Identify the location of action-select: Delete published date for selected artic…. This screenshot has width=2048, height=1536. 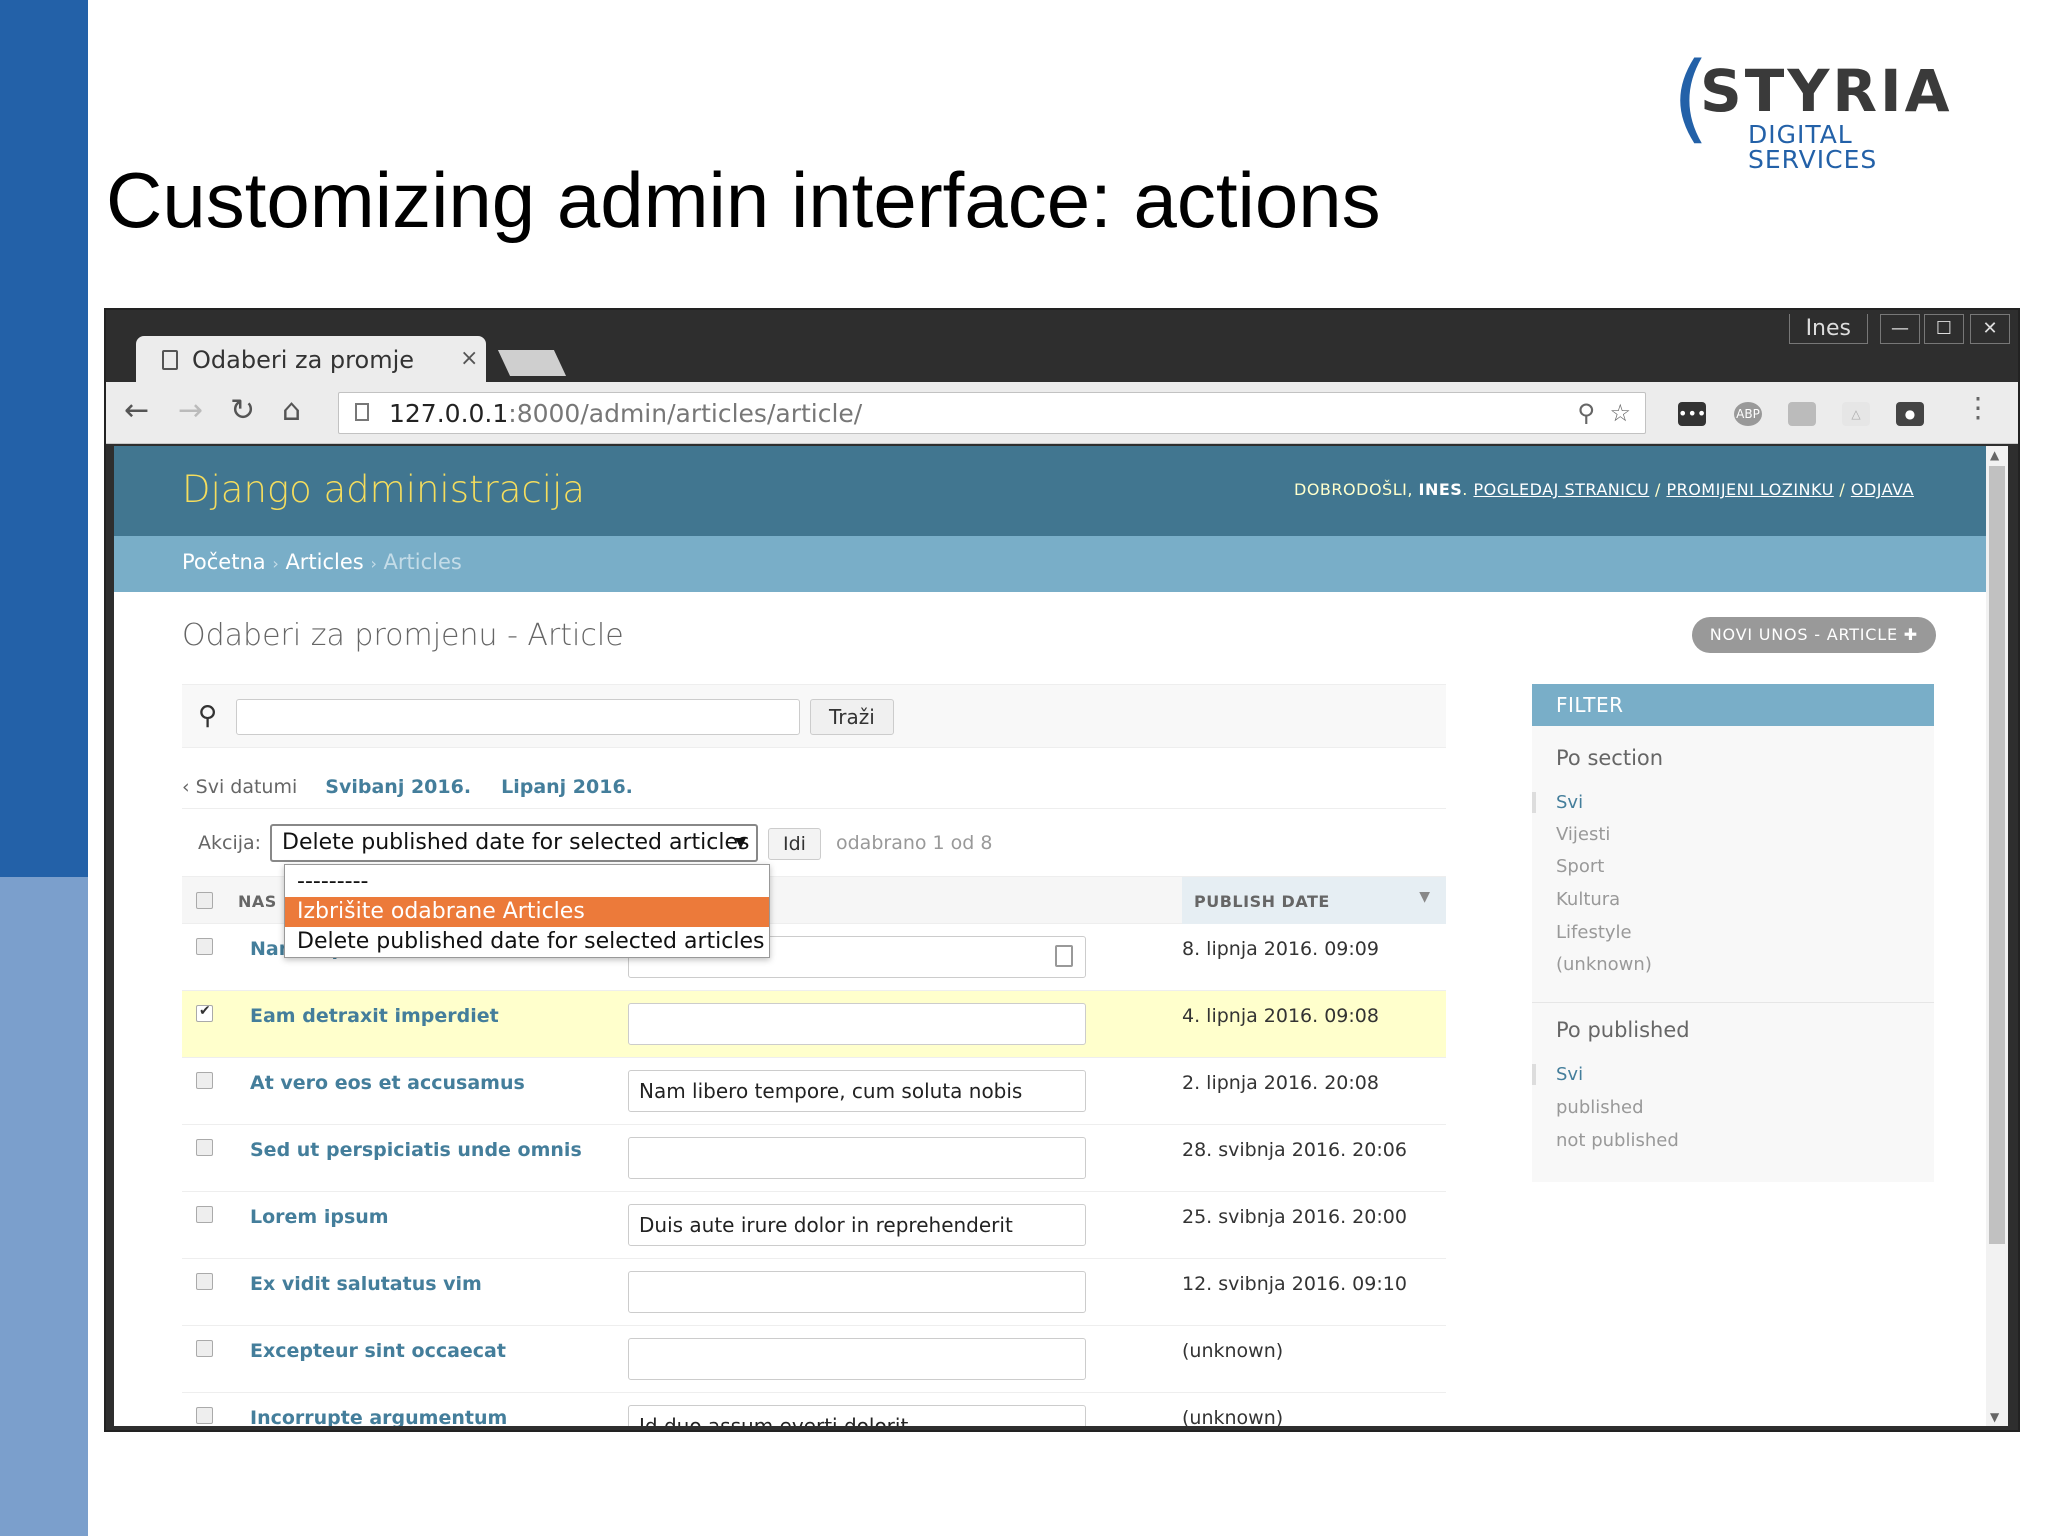
(514, 843).